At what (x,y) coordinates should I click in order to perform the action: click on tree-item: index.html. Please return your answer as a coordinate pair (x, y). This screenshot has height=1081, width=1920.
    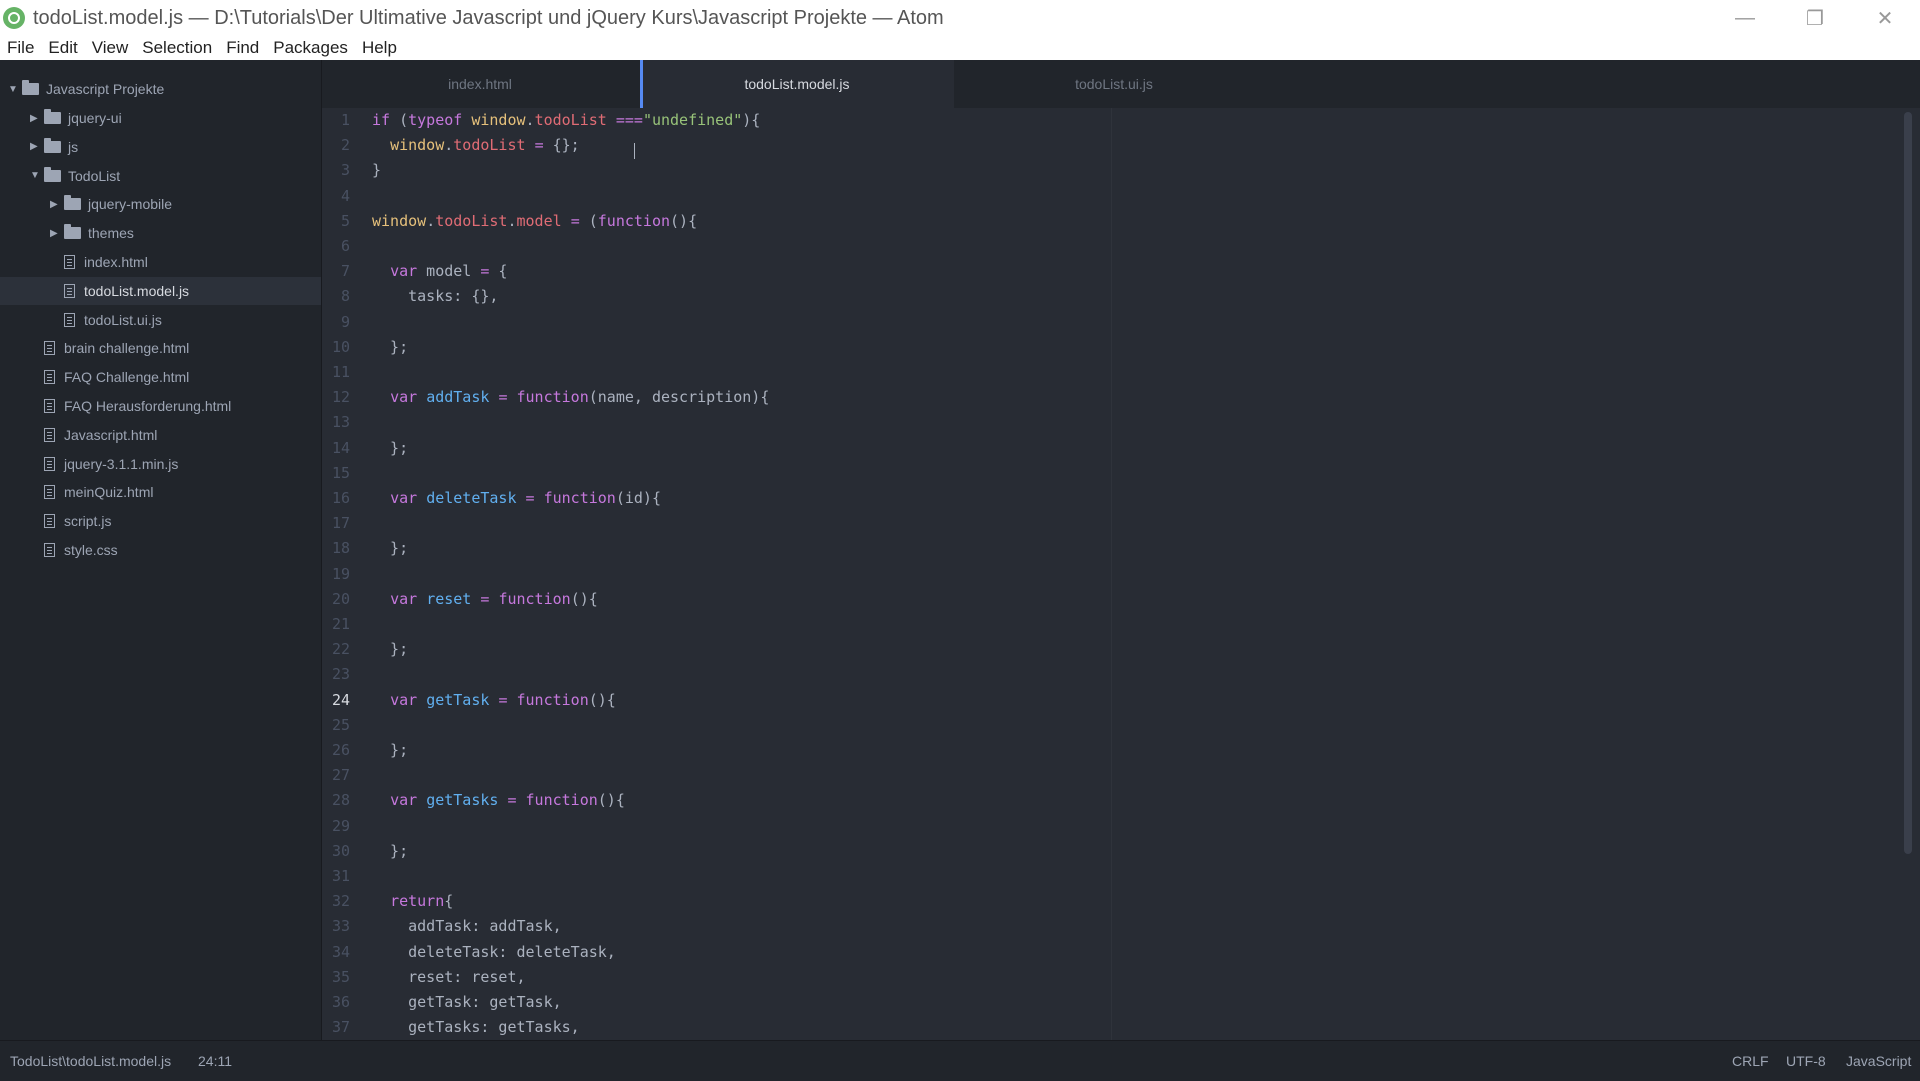
    Looking at the image, I should click on (106, 262).